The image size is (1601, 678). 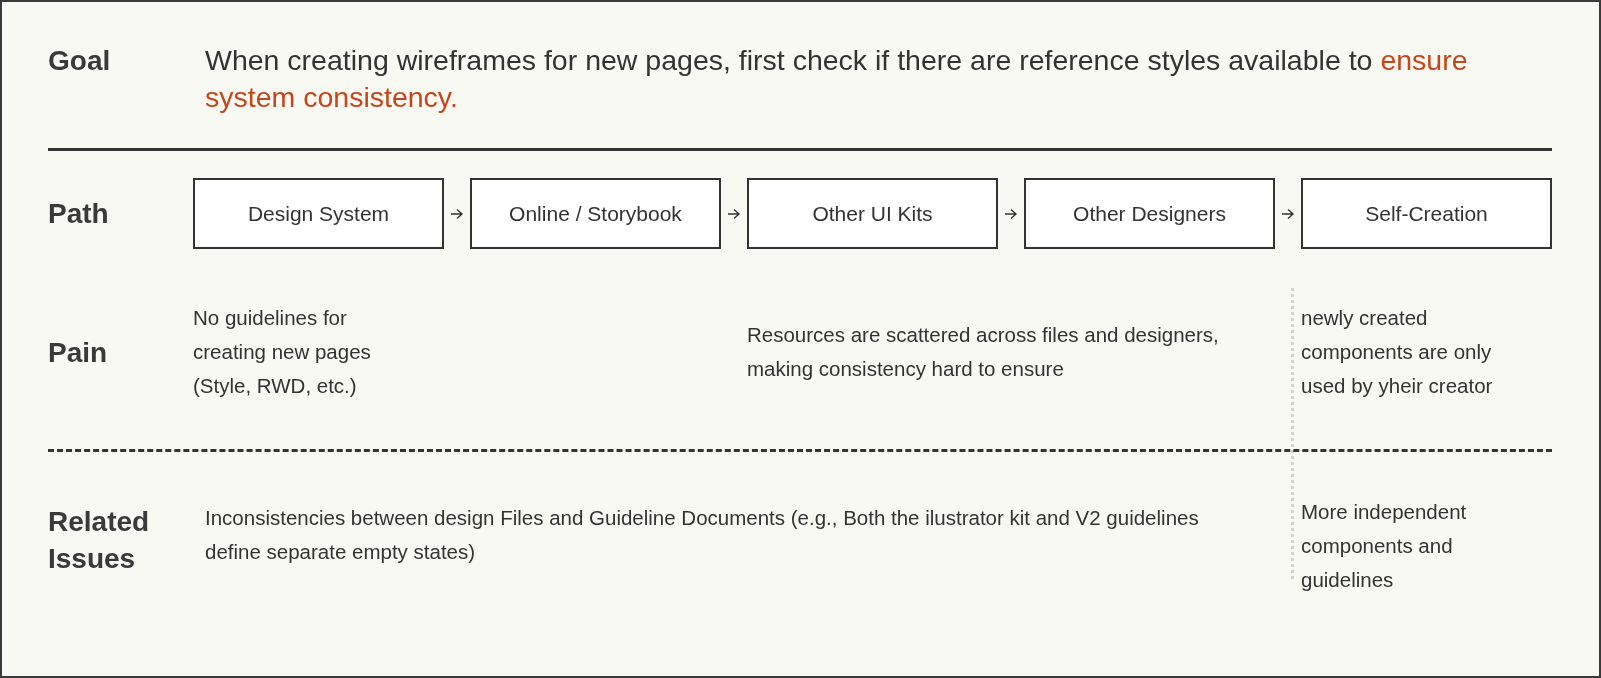 I want to click on row-label: Path, so click(x=79, y=214).